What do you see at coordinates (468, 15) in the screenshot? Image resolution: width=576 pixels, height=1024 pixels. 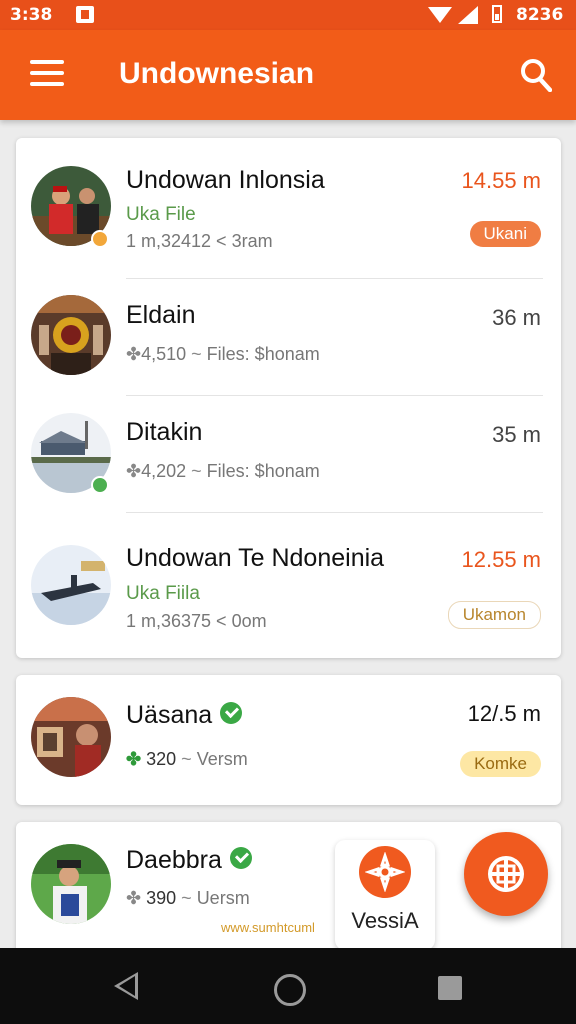 I see `signal-icon` at bounding box center [468, 15].